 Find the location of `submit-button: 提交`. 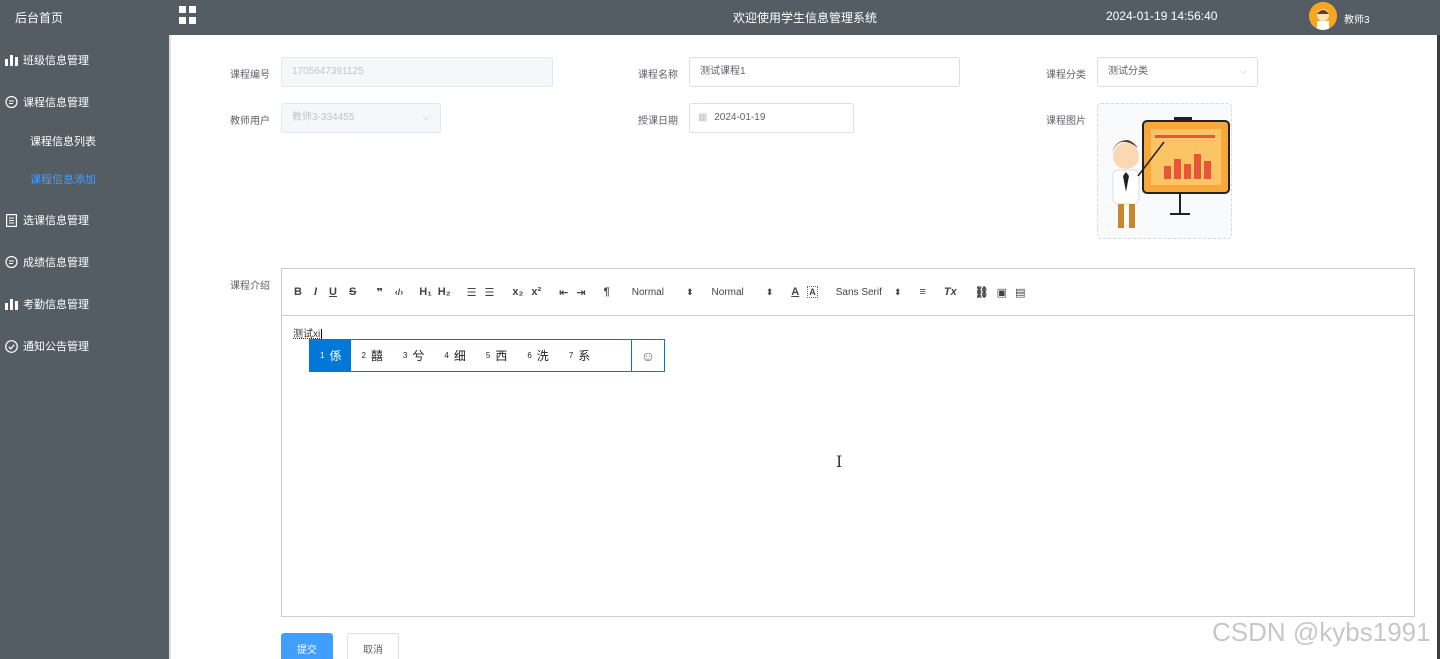

submit-button: 提交 is located at coordinates (307, 646).